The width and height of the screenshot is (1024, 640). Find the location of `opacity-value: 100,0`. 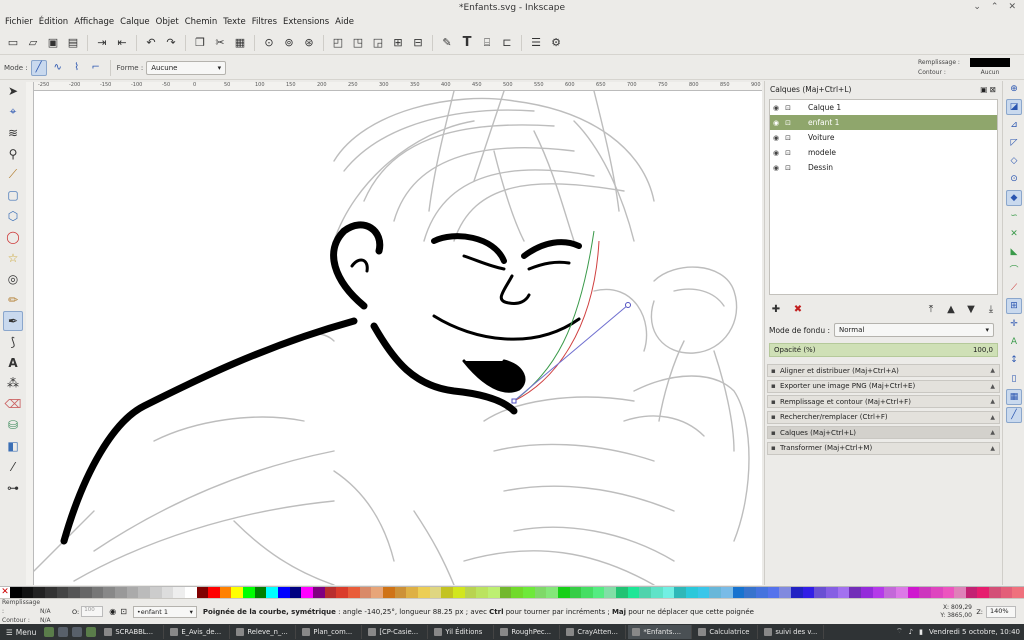

opacity-value: 100,0 is located at coordinates (983, 350).